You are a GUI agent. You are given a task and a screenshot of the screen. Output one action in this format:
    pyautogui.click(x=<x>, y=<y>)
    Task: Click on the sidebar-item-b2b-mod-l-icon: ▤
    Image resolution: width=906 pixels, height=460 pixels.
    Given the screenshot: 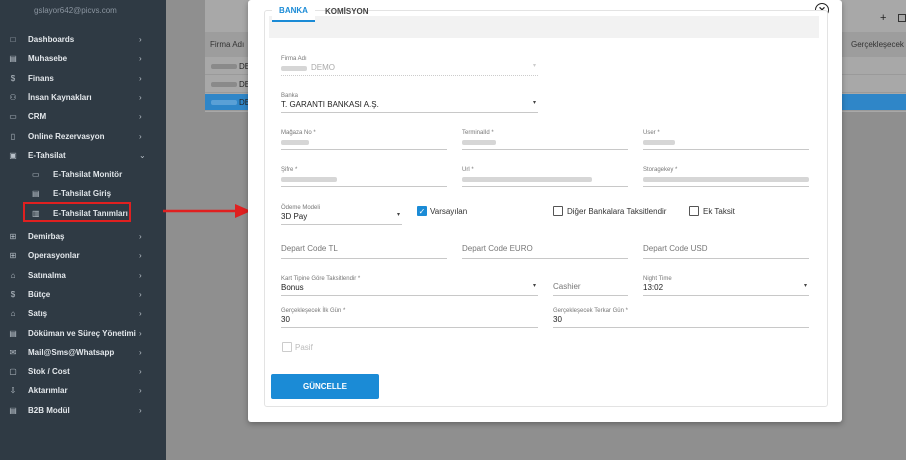 What is the action you would take?
    pyautogui.click(x=13, y=410)
    